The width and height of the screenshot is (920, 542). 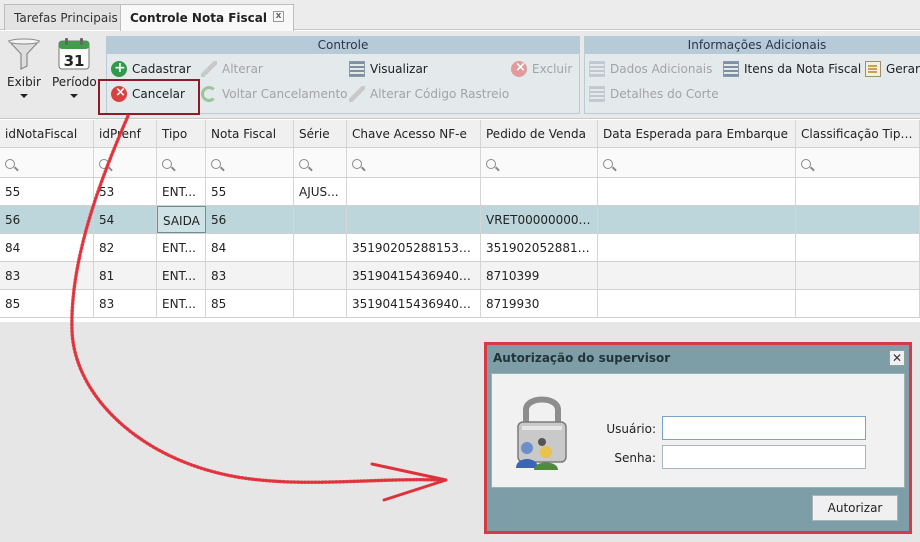 What do you see at coordinates (74, 67) in the screenshot?
I see `periodo-button: 31 Período` at bounding box center [74, 67].